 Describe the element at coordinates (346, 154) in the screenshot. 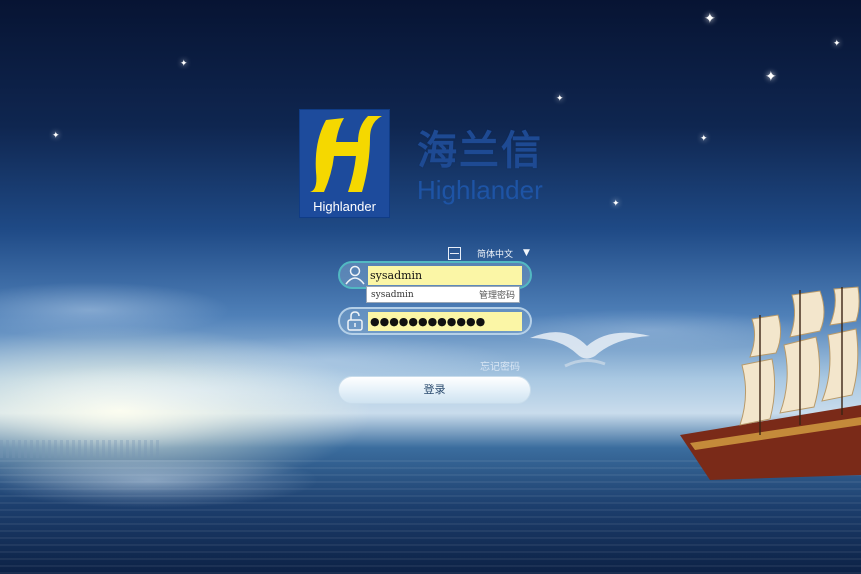

I see `logo-h-mark-icon` at that location.